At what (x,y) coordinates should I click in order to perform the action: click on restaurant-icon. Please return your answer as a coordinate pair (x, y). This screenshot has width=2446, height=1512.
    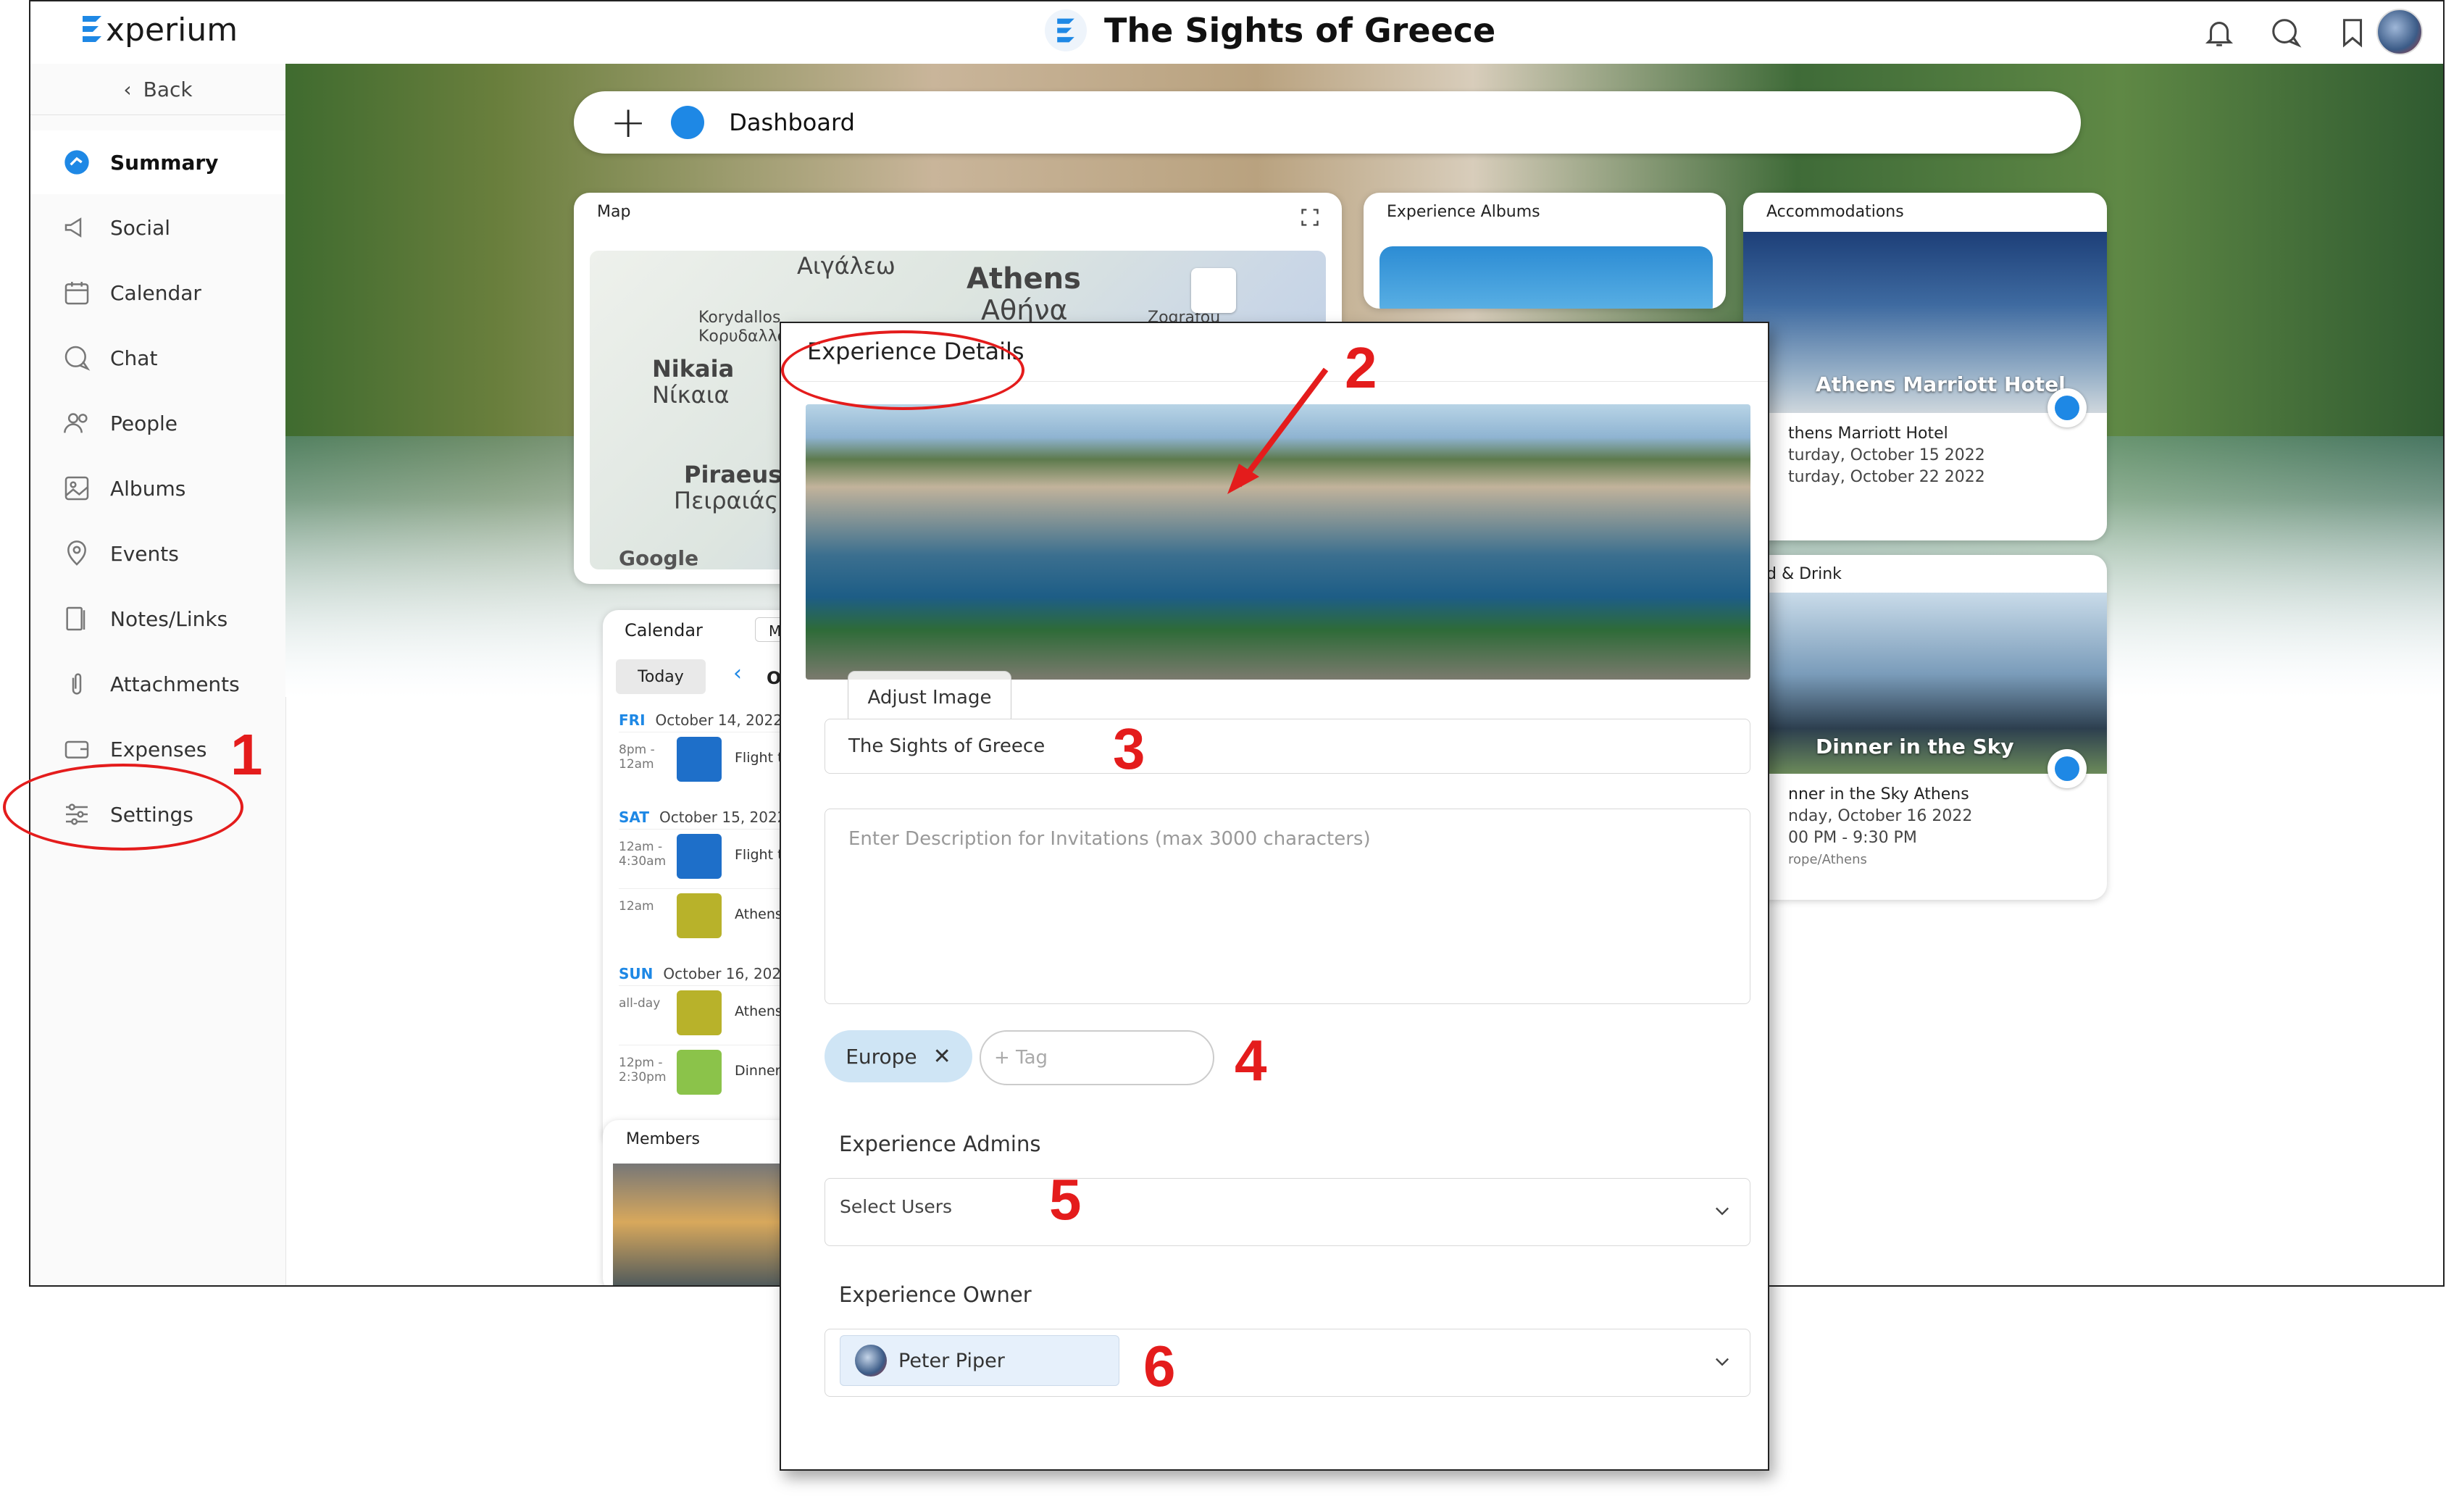
    Looking at the image, I should click on (700, 1072).